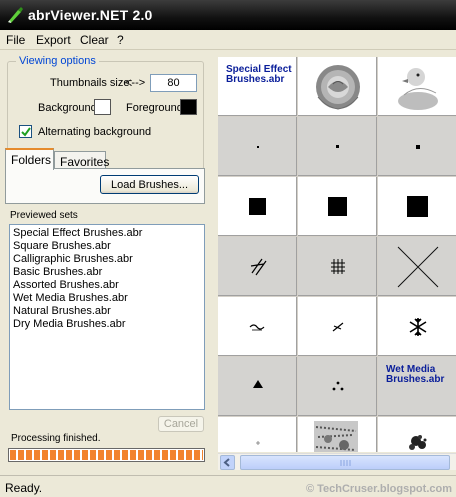 The height and width of the screenshot is (497, 456). What do you see at coordinates (107, 272) in the screenshot?
I see `list-item: Basic Brushes.abr` at bounding box center [107, 272].